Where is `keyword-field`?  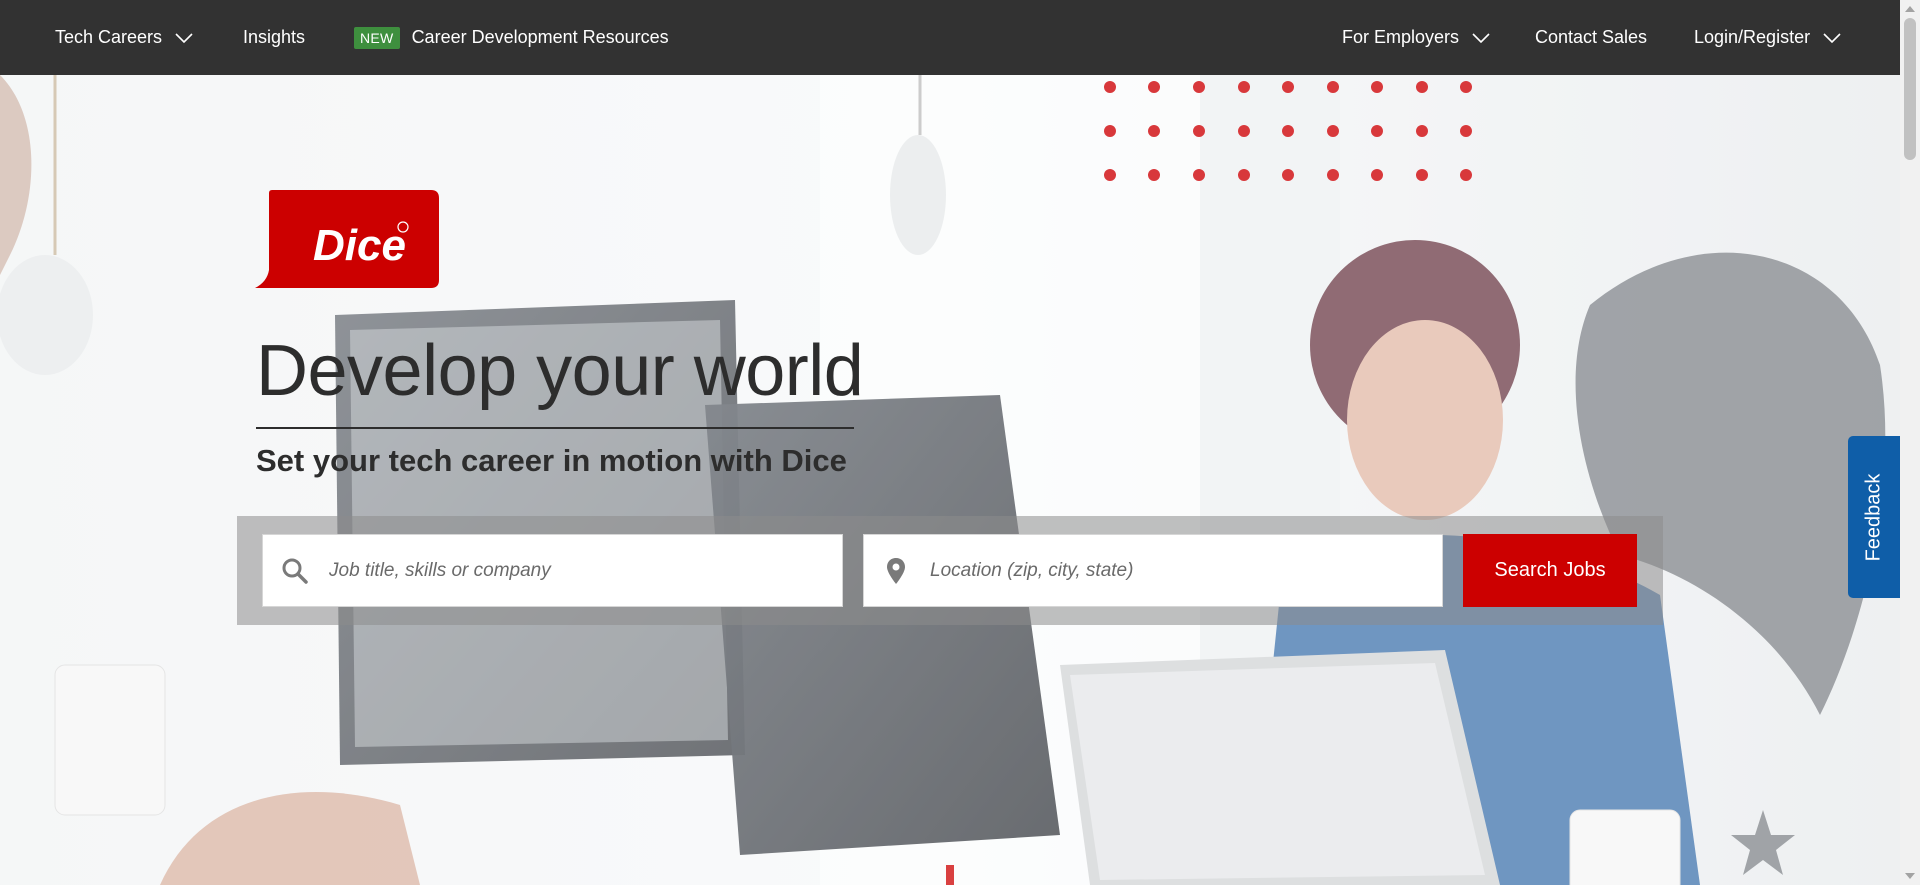
keyword-field is located at coordinates (552, 570).